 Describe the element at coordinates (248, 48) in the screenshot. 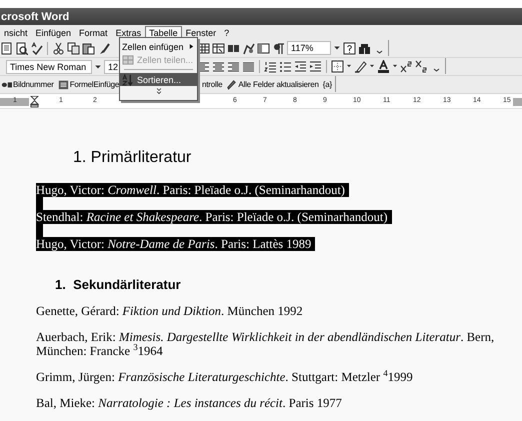

I see `drawing-icon` at that location.